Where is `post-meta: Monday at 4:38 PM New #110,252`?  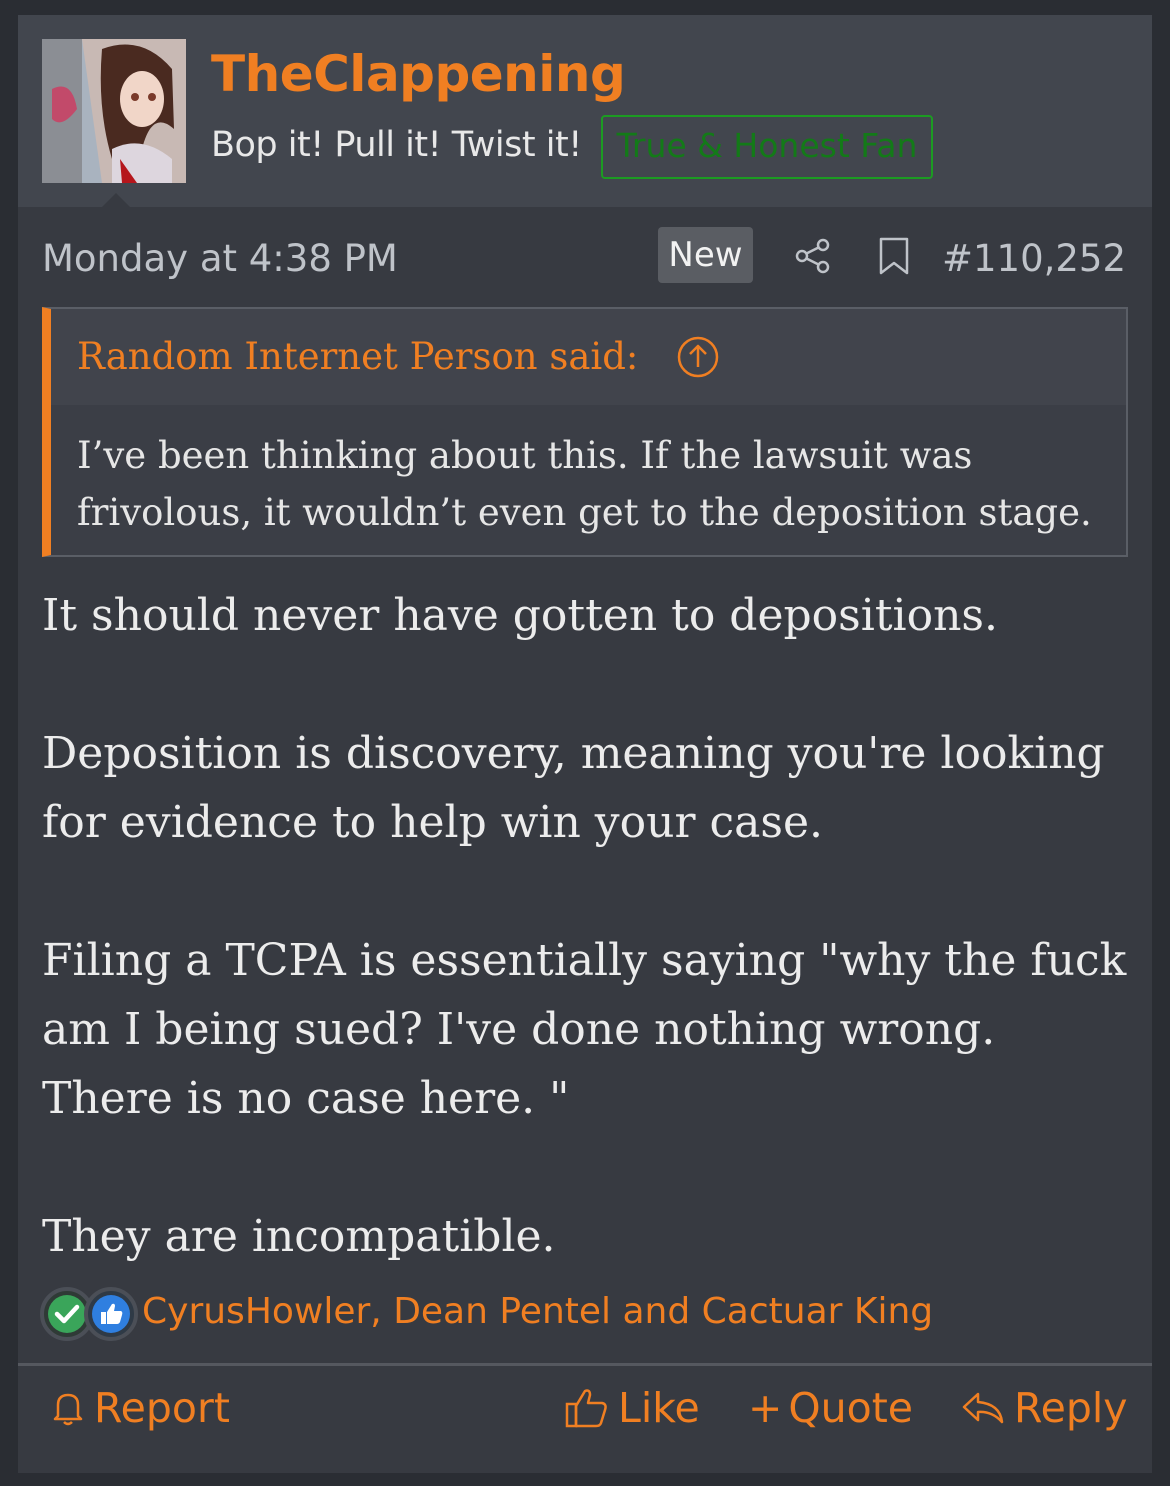
post-meta: Monday at 4:38 PM New #110,252 is located at coordinates (585, 257).